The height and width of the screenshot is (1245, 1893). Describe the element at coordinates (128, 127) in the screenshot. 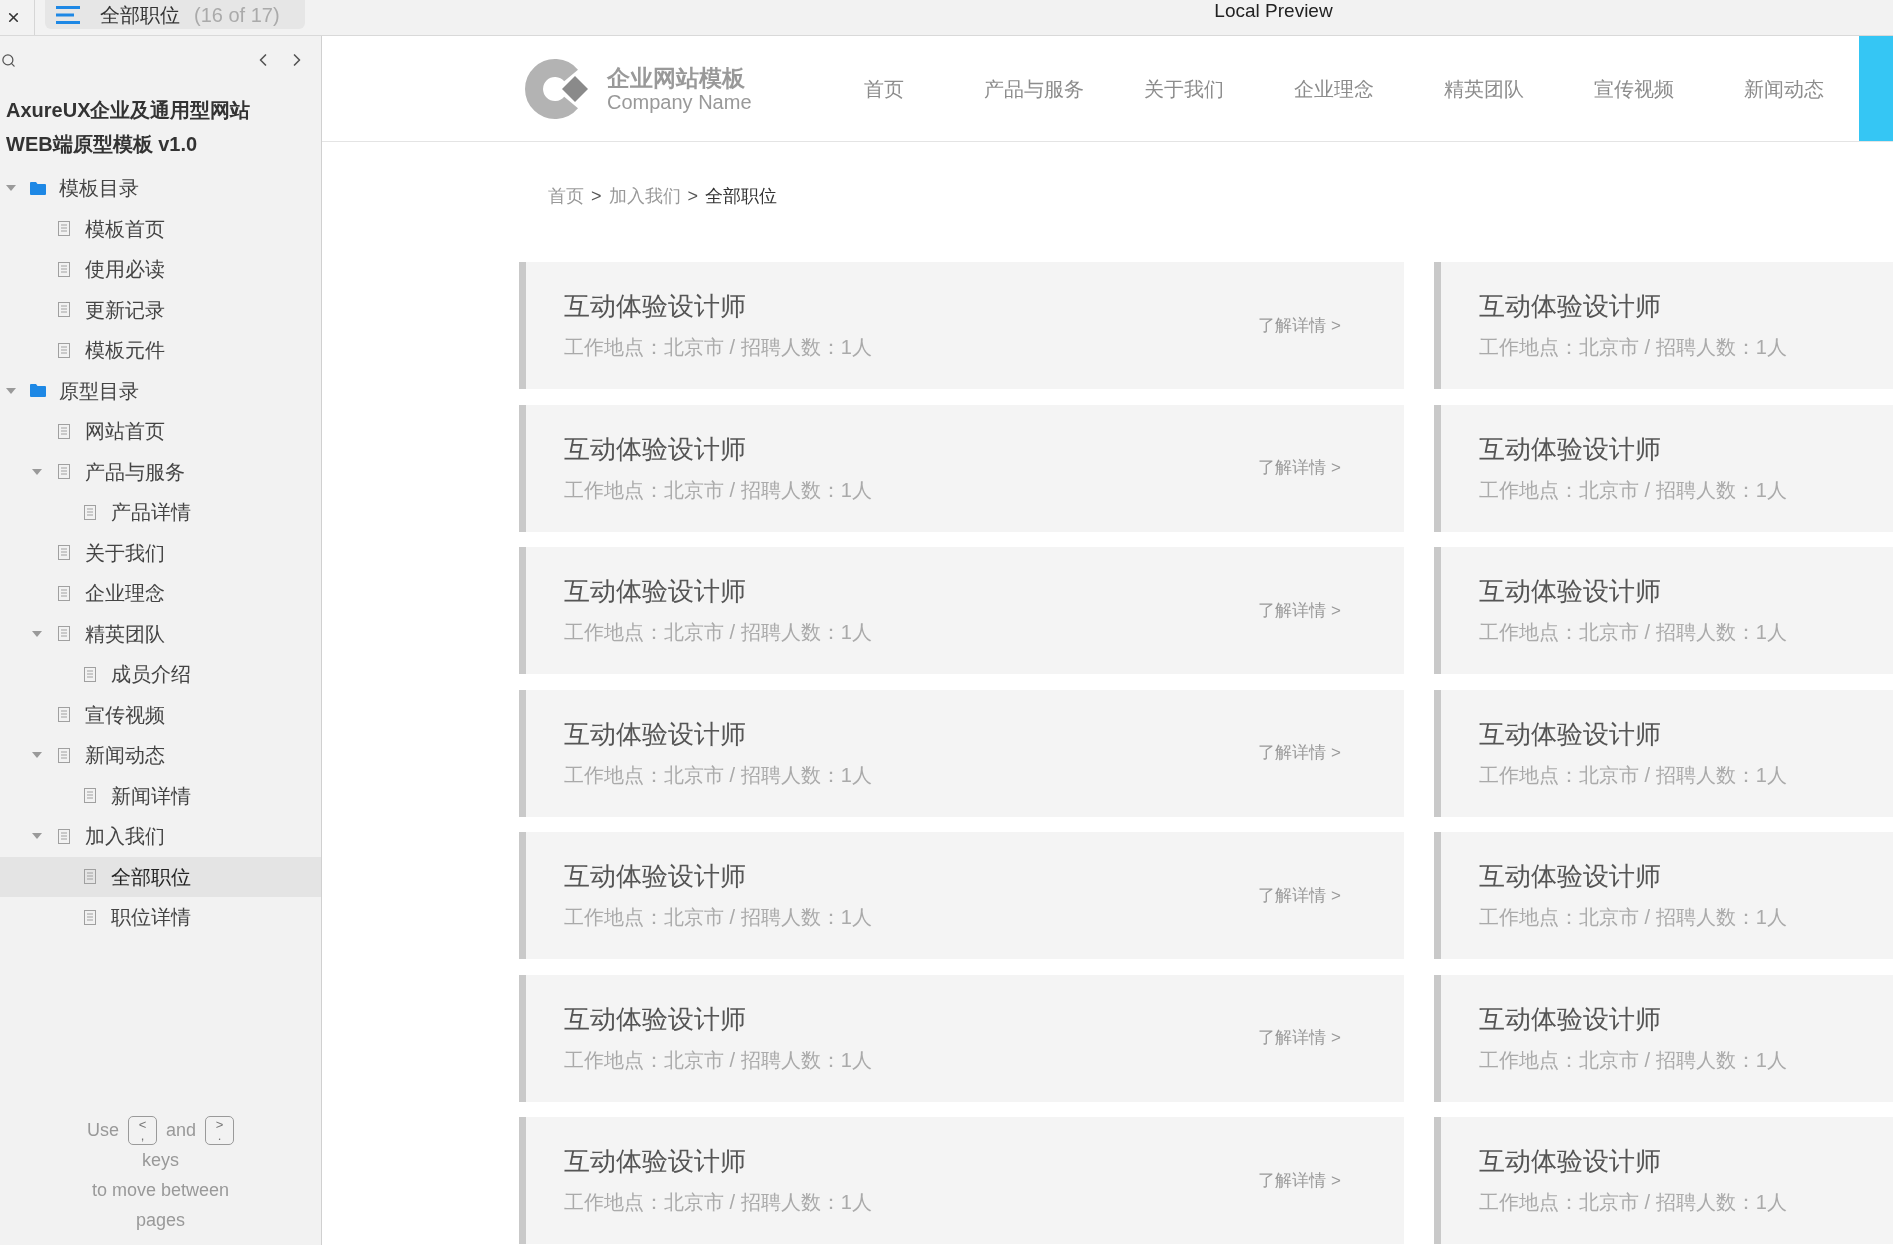

I see `project-title: AxureUX企业及通用型网站 WEB端原型模板 v1.0` at that location.